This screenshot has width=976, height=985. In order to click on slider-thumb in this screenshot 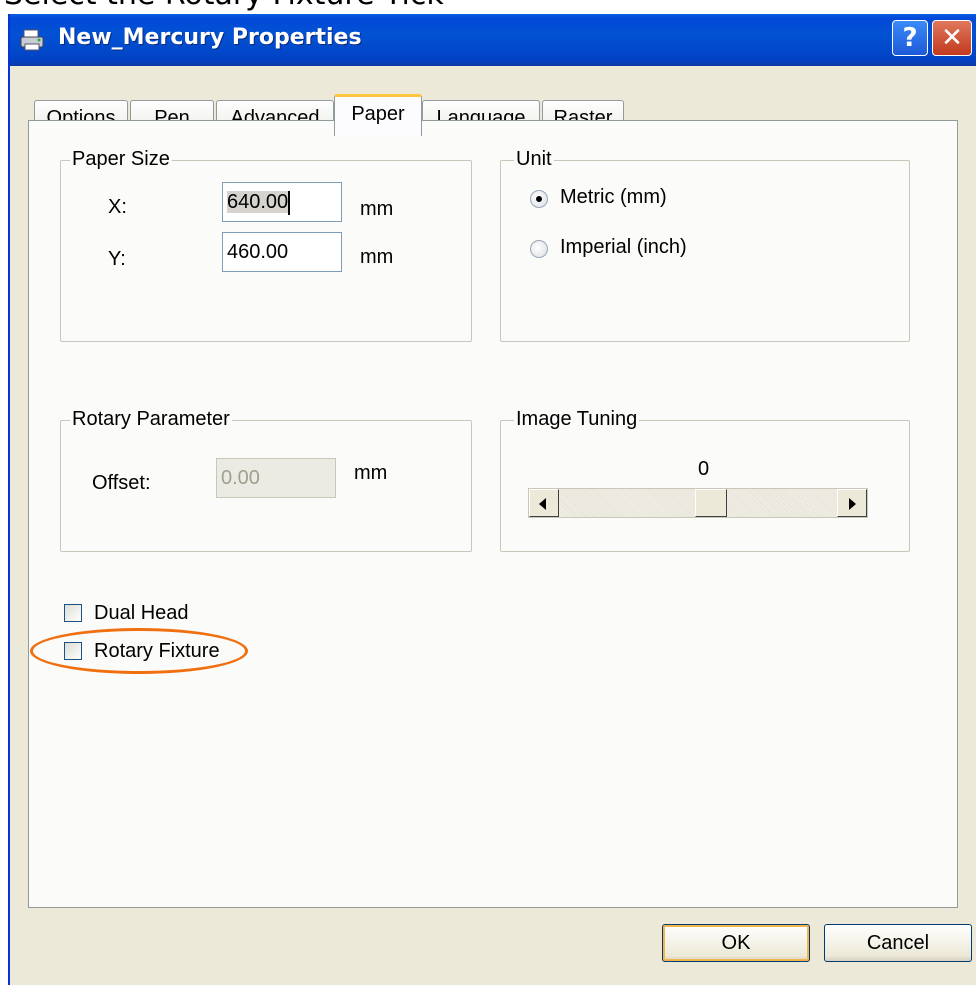, I will do `click(711, 503)`.